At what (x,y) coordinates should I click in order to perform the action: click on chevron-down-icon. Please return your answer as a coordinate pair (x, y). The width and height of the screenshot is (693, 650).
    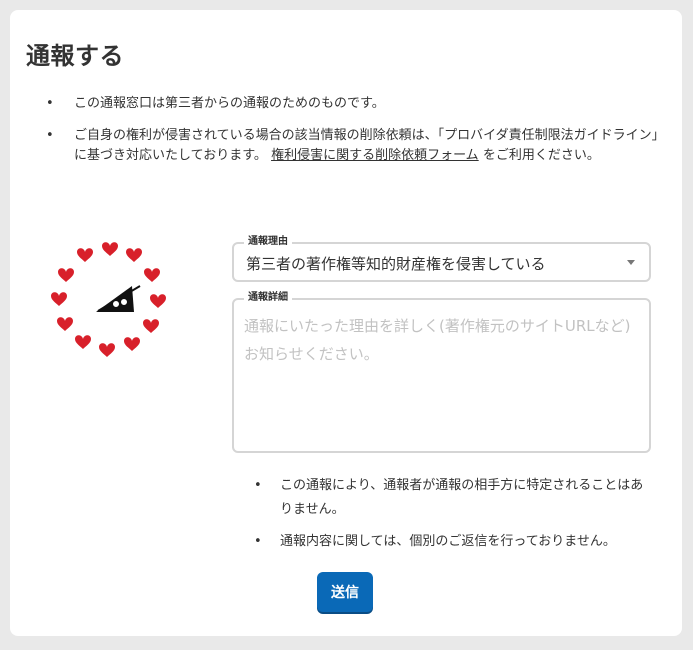
    Looking at the image, I should click on (631, 262).